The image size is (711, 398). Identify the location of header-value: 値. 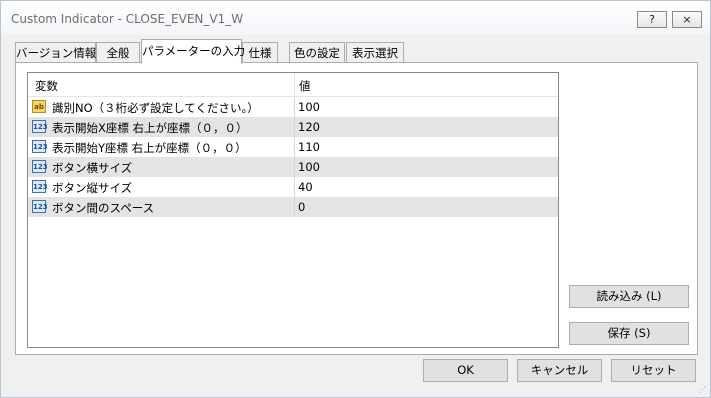
(305, 86).